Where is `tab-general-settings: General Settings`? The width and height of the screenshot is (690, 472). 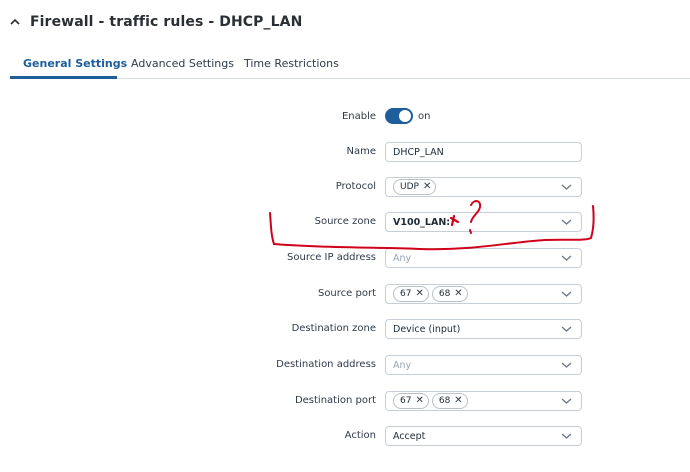
tab-general-settings: General Settings is located at coordinates (75, 63).